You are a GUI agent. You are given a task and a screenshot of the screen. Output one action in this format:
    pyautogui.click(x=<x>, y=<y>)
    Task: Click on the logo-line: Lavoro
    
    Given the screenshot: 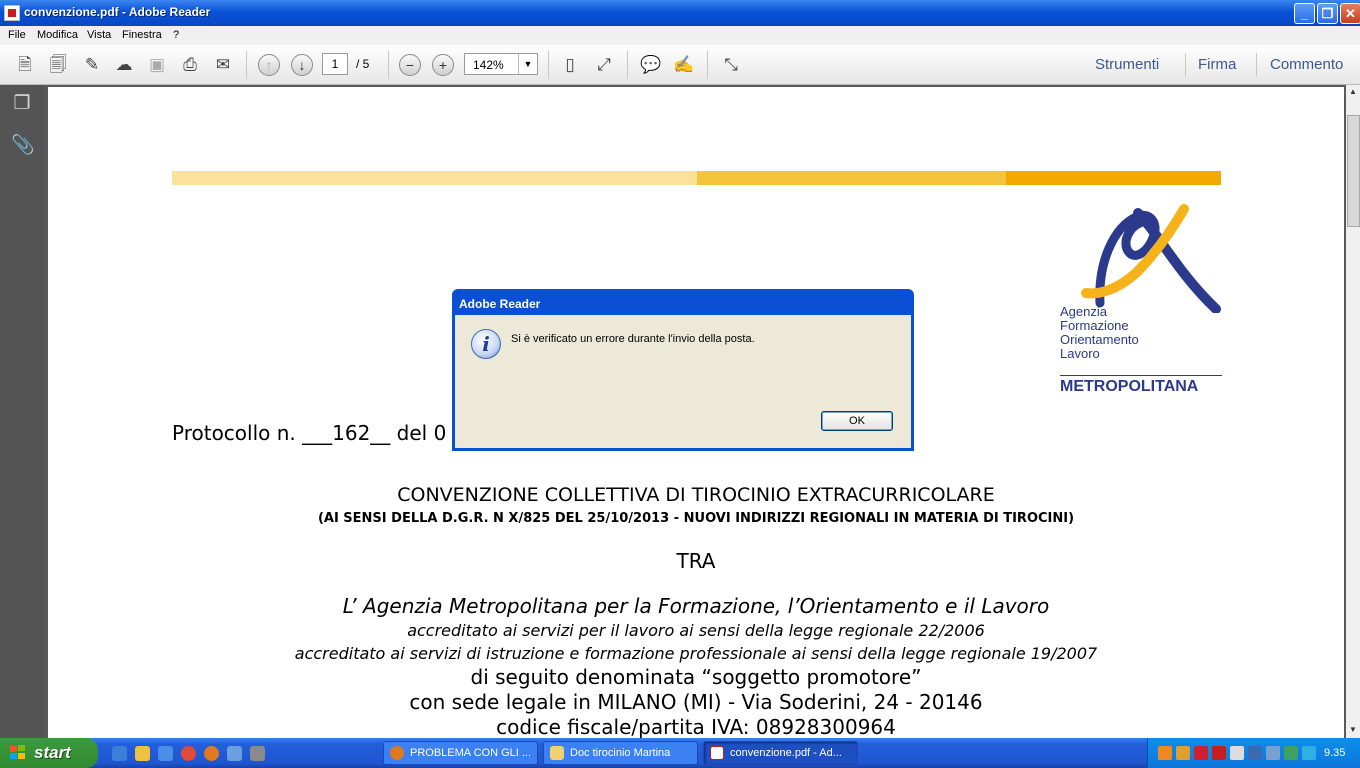 What is the action you would take?
    pyautogui.click(x=1080, y=353)
    